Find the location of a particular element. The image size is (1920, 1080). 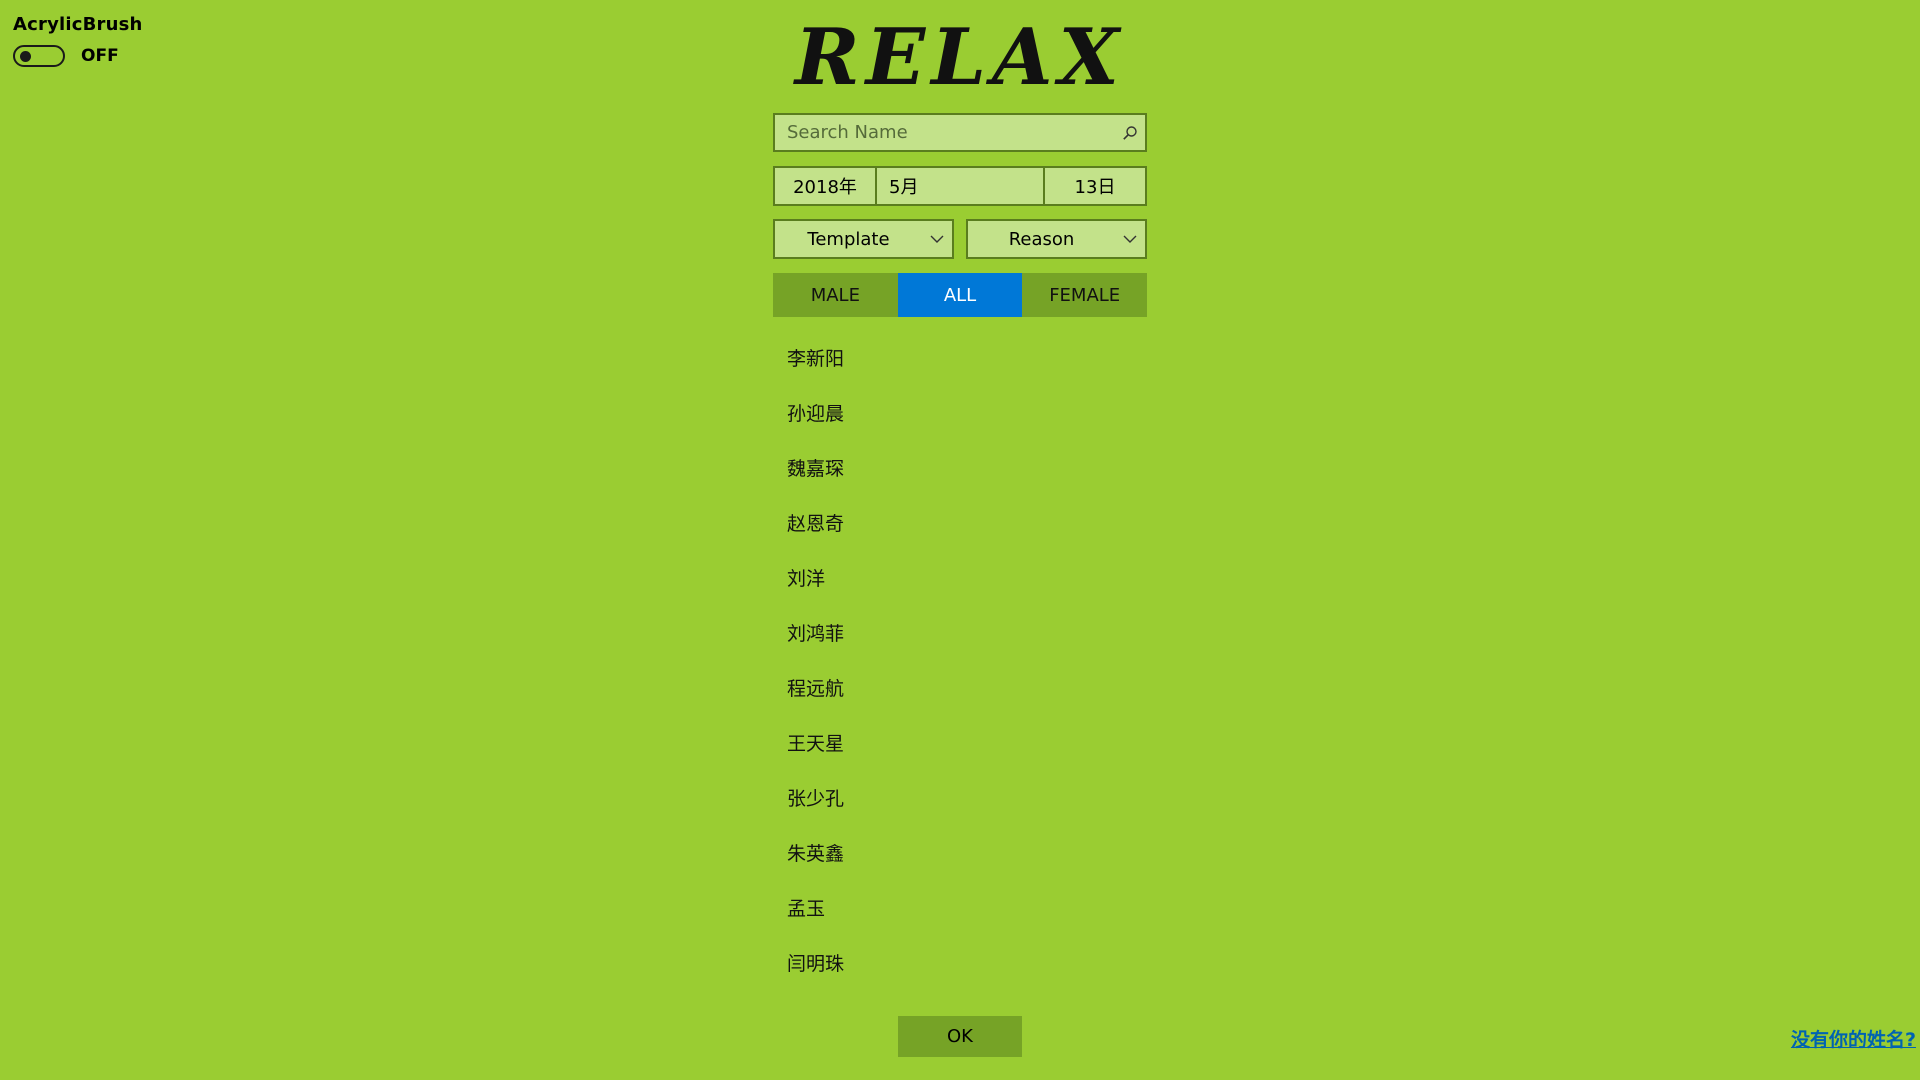

gender-all-button: ALL is located at coordinates (960, 295).